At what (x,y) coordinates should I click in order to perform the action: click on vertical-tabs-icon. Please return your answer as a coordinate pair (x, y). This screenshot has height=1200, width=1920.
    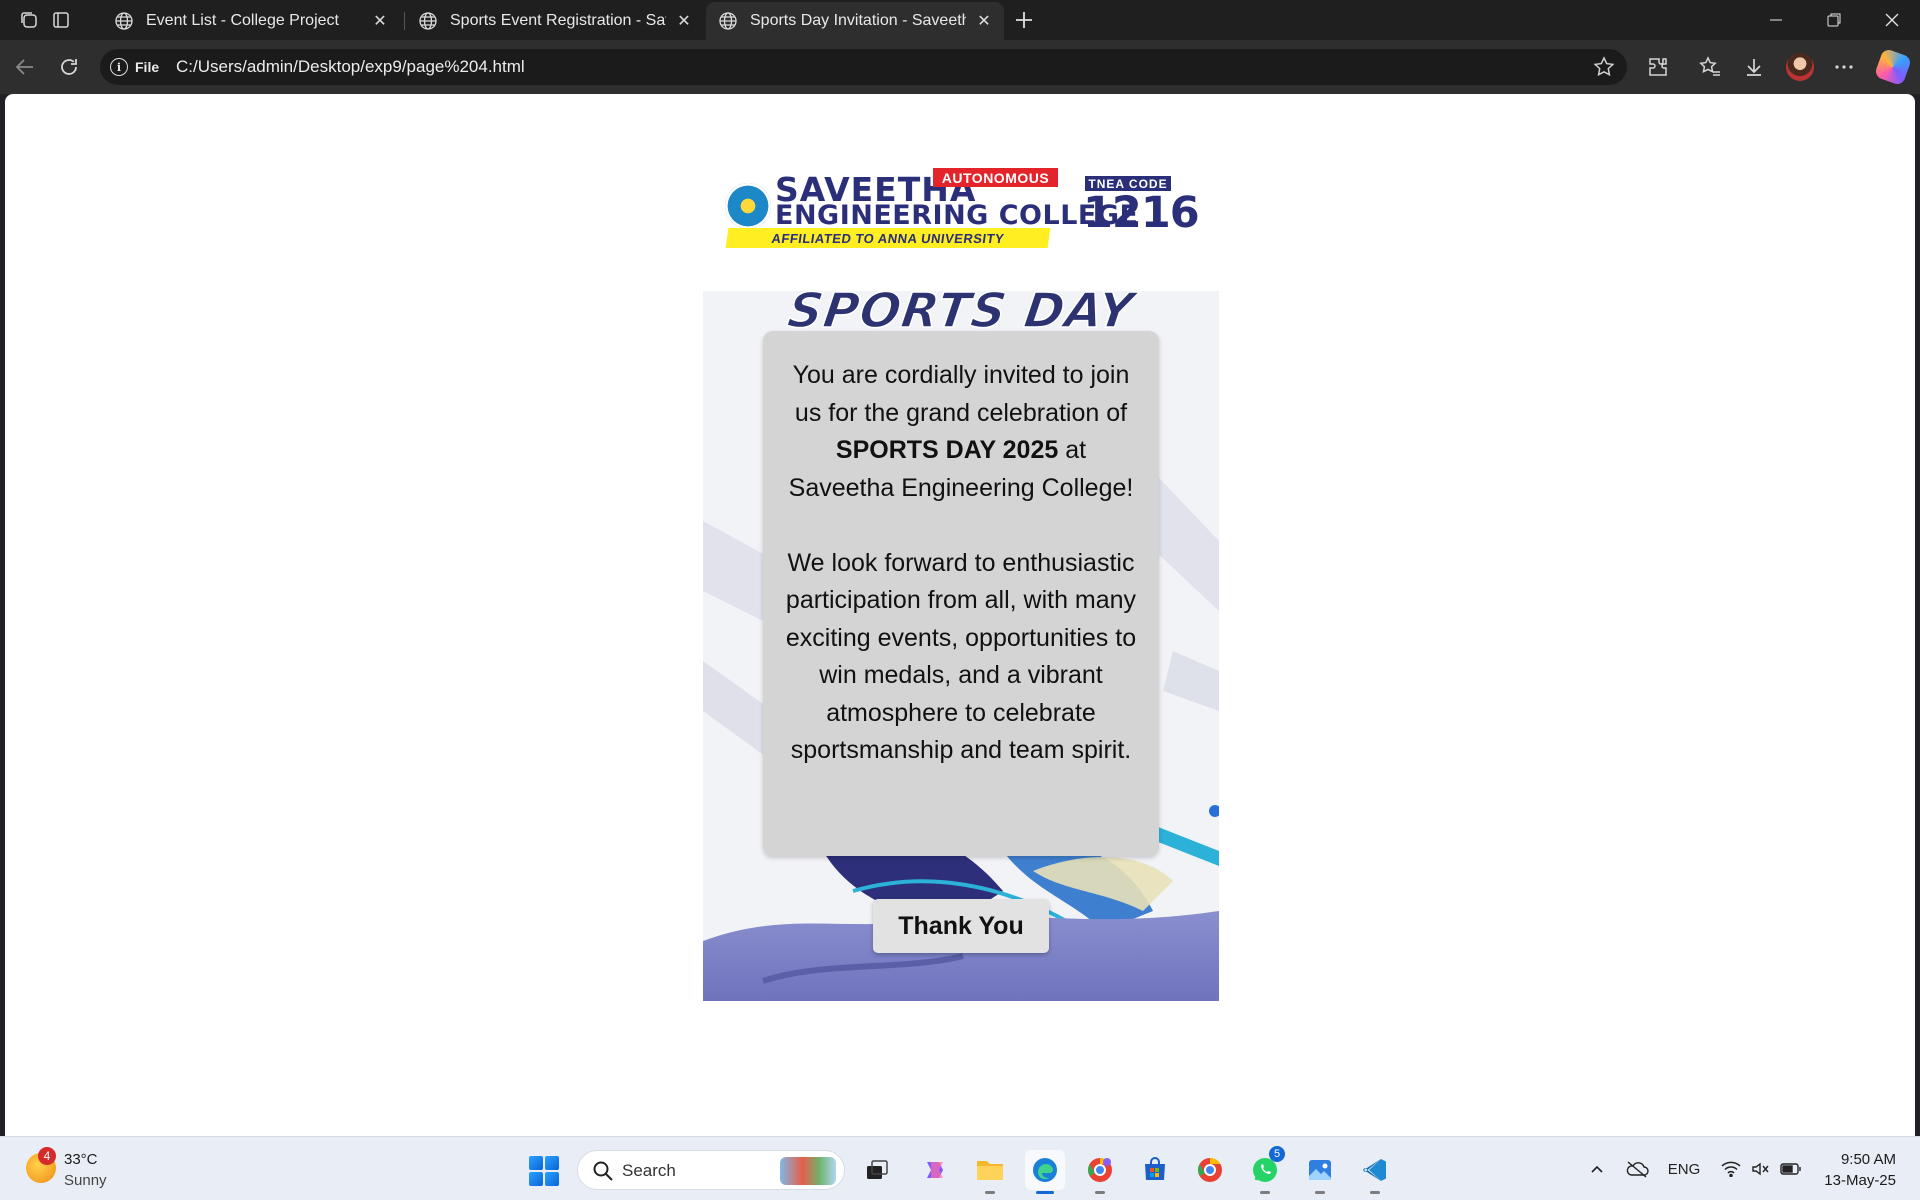
    Looking at the image, I should click on (61, 20).